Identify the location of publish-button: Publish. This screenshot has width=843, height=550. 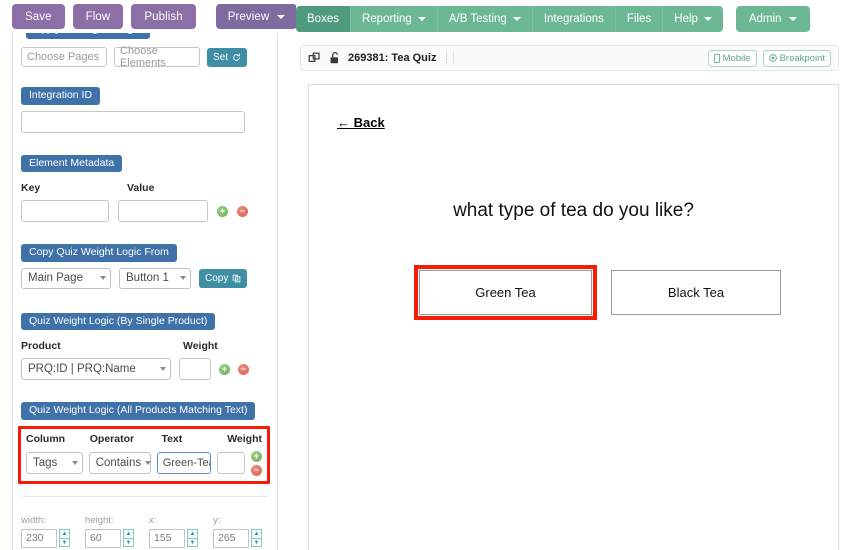
(163, 16).